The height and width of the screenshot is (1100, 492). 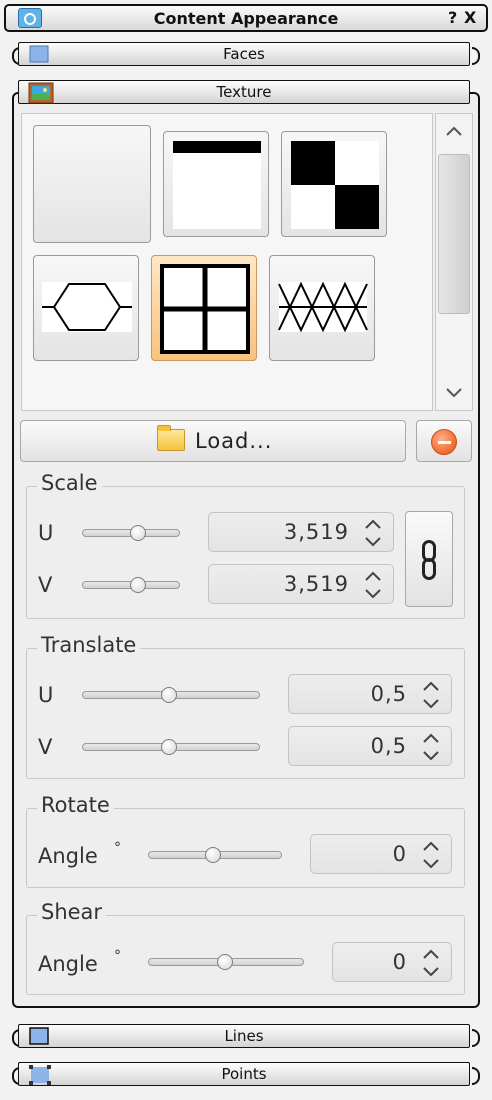 I want to click on faces-section-label: Faces, so click(x=244, y=54).